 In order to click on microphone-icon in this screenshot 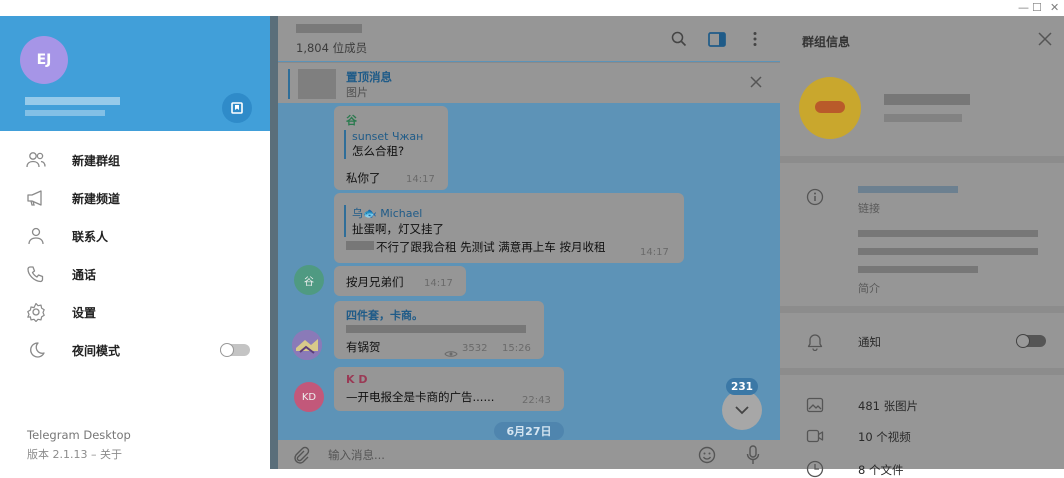, I will do `click(753, 457)`.